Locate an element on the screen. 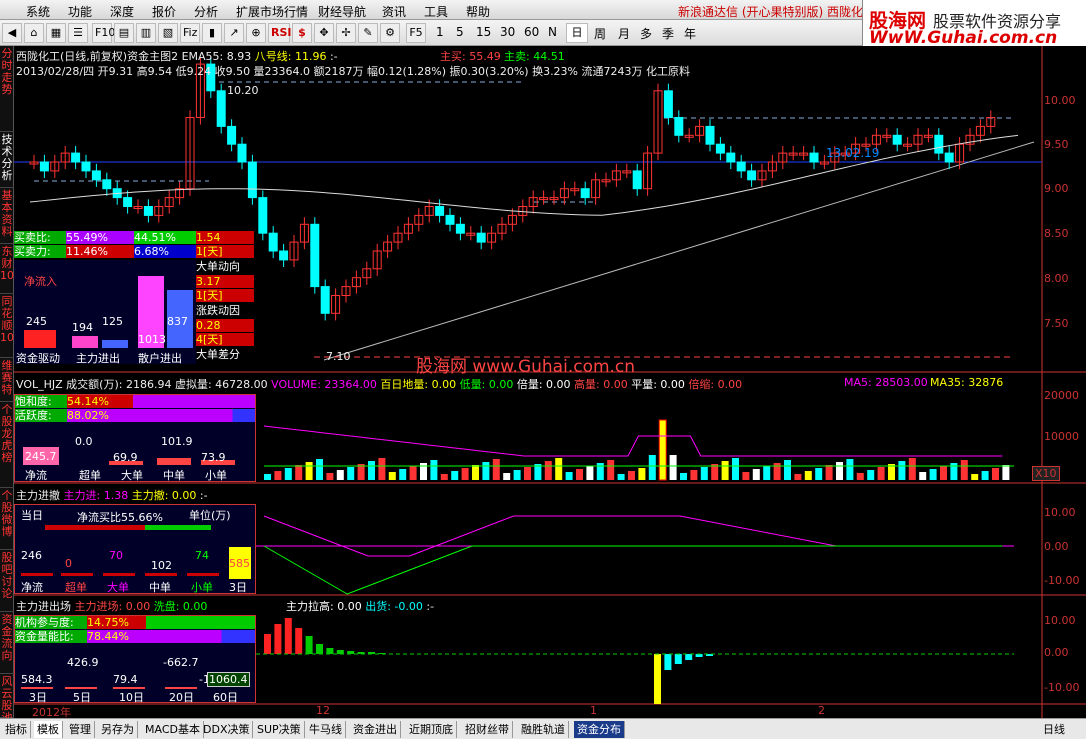 The image size is (1086, 739). mmb-buy: 55.49% is located at coordinates (100, 237).